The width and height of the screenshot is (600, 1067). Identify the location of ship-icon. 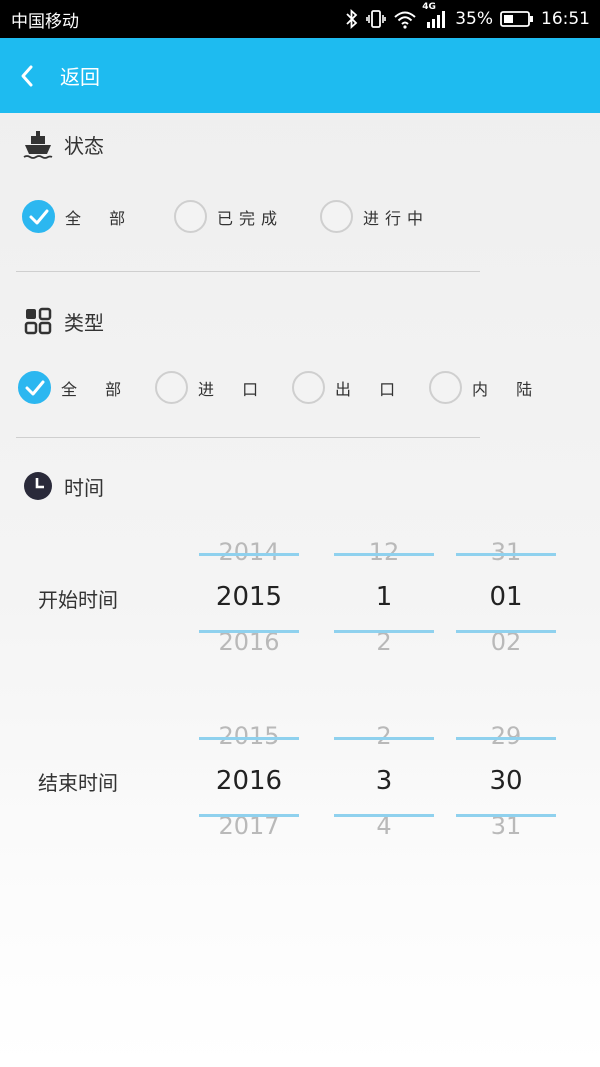
(38, 144).